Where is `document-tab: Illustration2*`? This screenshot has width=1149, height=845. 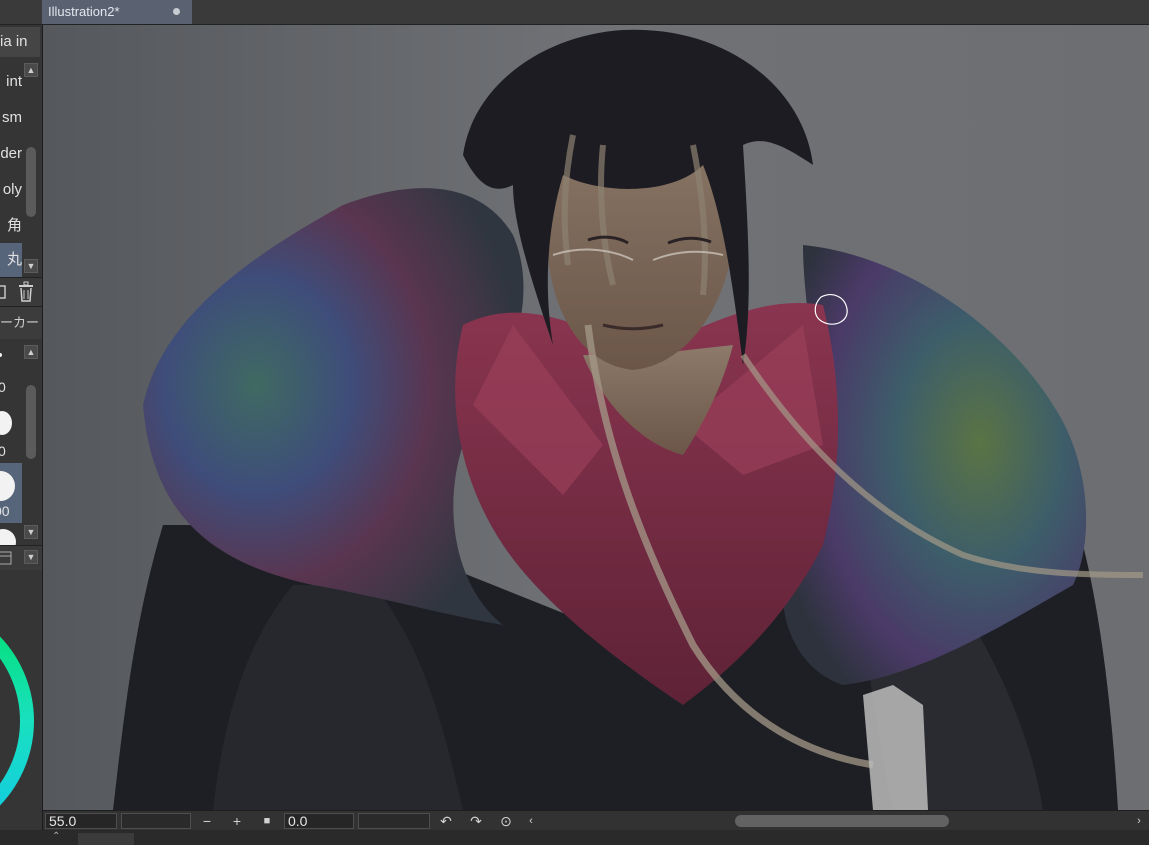 document-tab: Illustration2* is located at coordinates (117, 12).